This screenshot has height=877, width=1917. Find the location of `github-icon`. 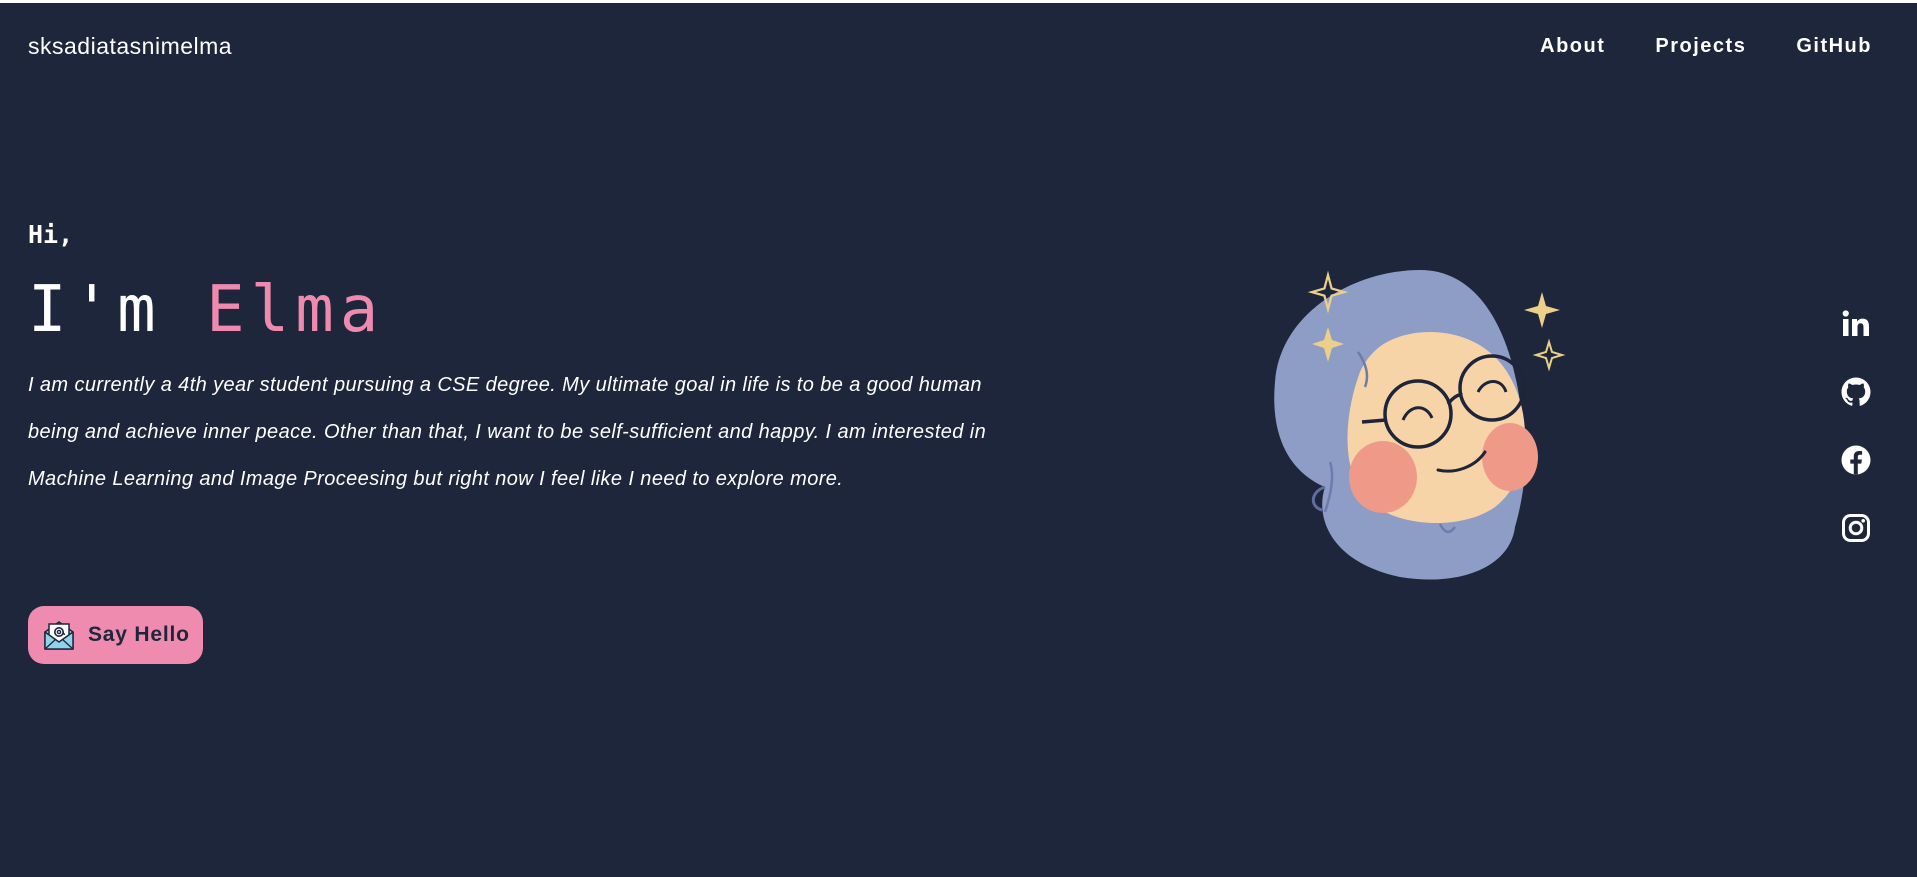

github-icon is located at coordinates (1856, 392).